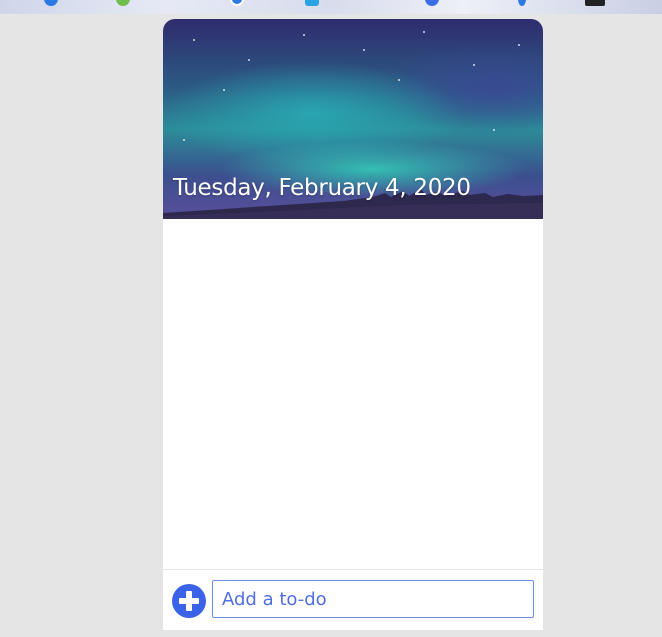 This screenshot has height=637, width=662. What do you see at coordinates (373, 599) in the screenshot?
I see `todo-input` at bounding box center [373, 599].